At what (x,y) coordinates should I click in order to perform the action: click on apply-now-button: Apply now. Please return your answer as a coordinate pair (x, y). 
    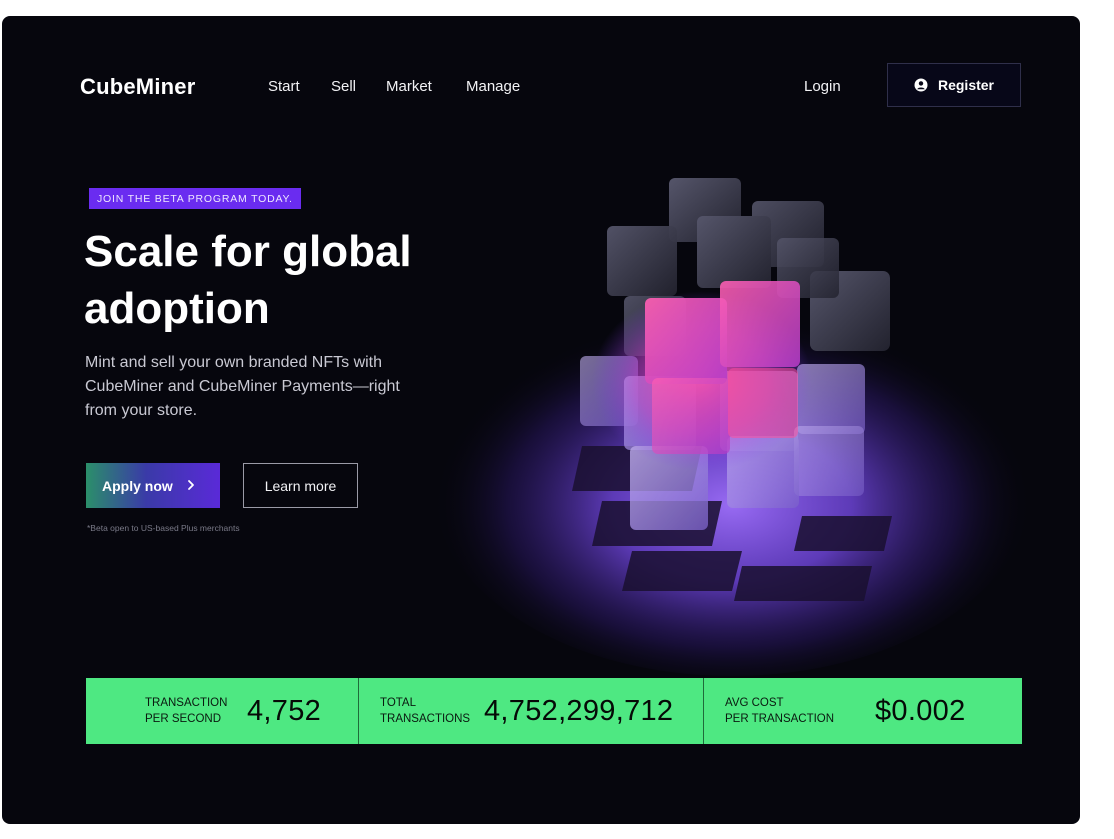
    Looking at the image, I should click on (153, 485).